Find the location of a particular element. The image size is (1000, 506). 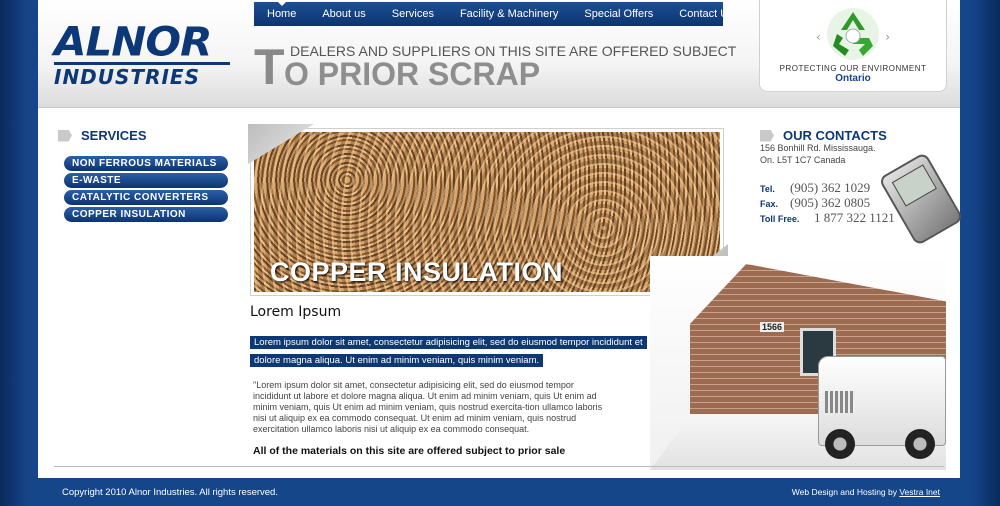

content-heading: Lorem Ipsum is located at coordinates (296, 312).